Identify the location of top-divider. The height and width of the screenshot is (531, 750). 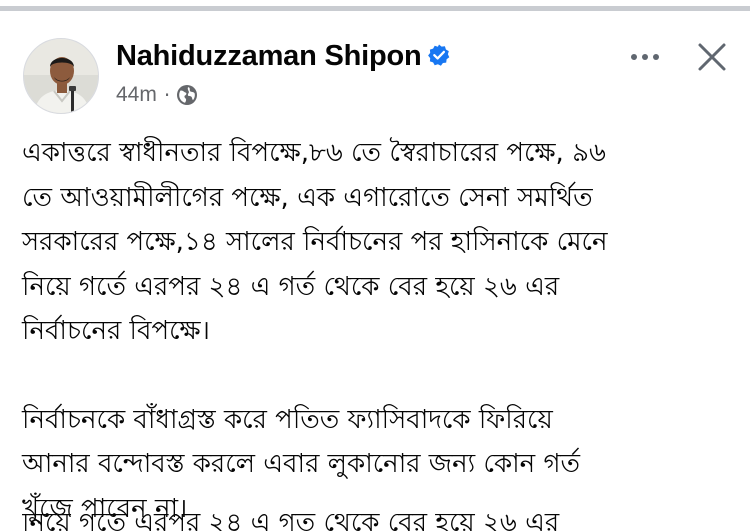
(375, 8).